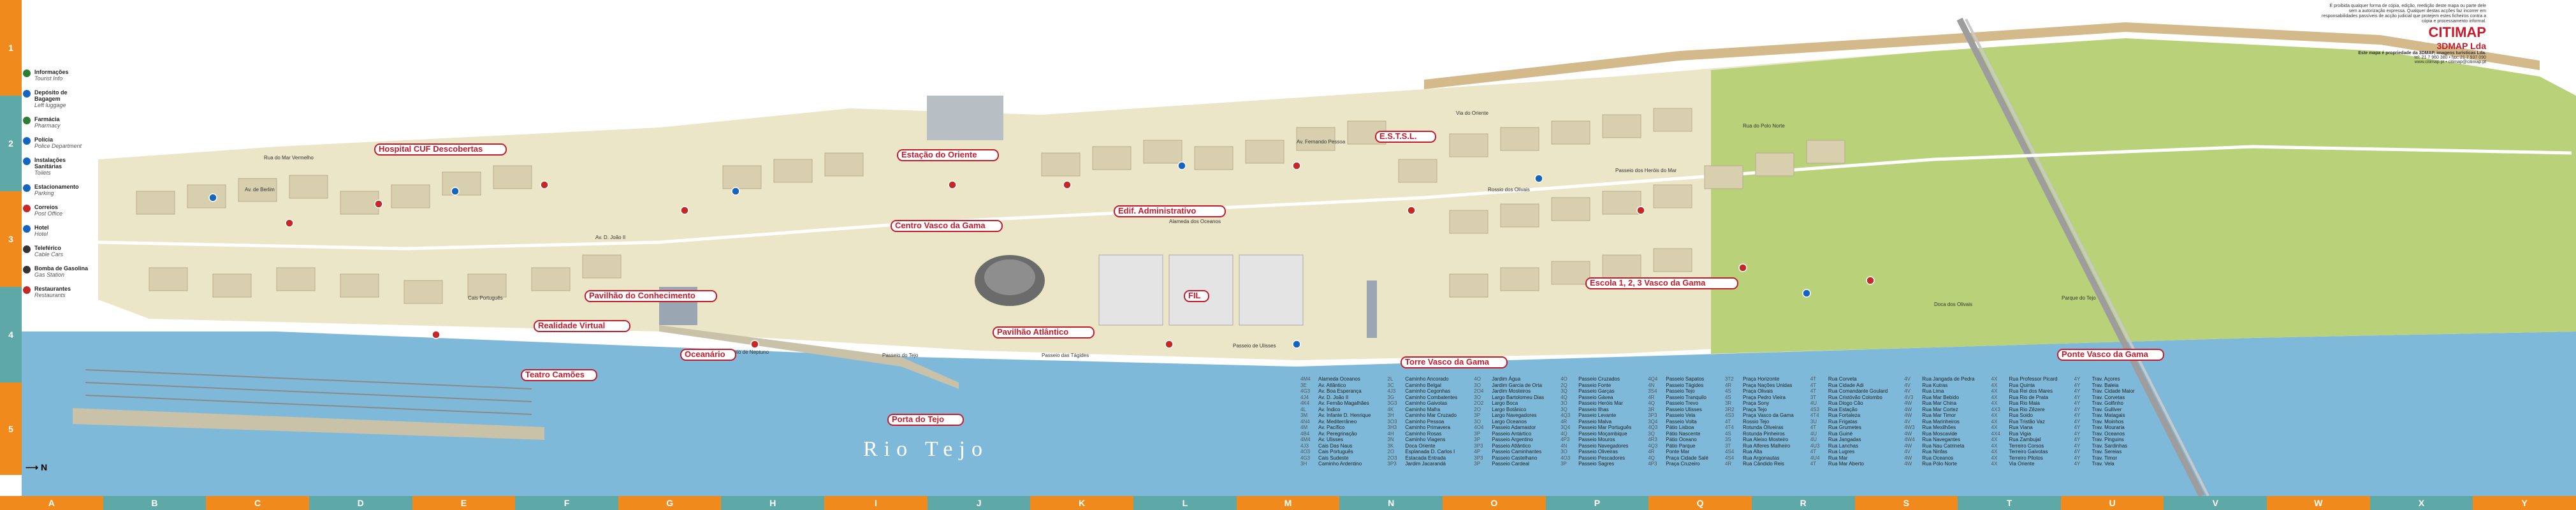 This screenshot has width=2576, height=510. What do you see at coordinates (1931, 433) in the screenshot?
I see `index-entry: 4W Rua Moscavide` at bounding box center [1931, 433].